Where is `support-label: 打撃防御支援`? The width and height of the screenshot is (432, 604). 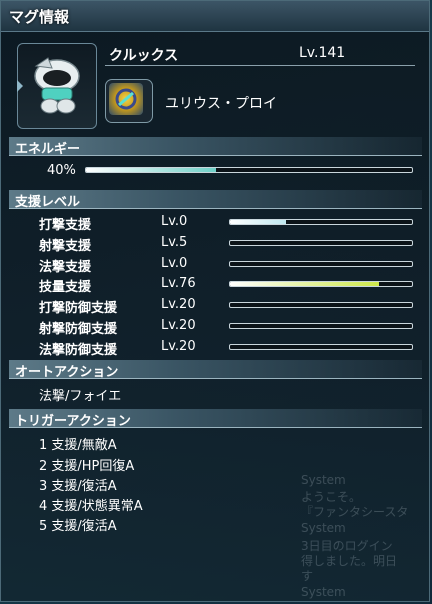
support-label: 打撃防御支援 is located at coordinates (78, 308).